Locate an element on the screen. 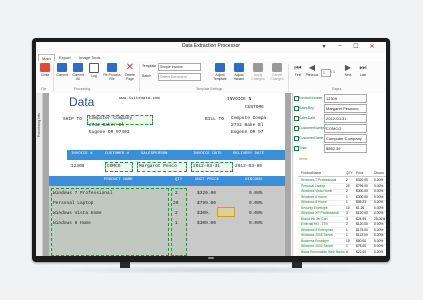 This screenshot has width=423, height=300. customer-number-field: COMCO is located at coordinates (345, 128).